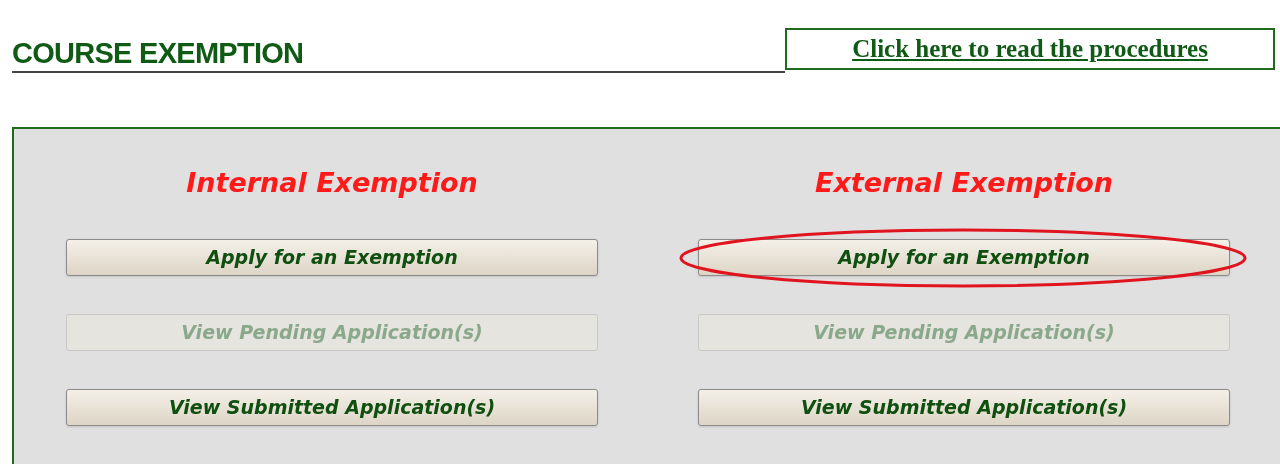 The height and width of the screenshot is (464, 1280). I want to click on section-heading: External Exemption, so click(964, 183).